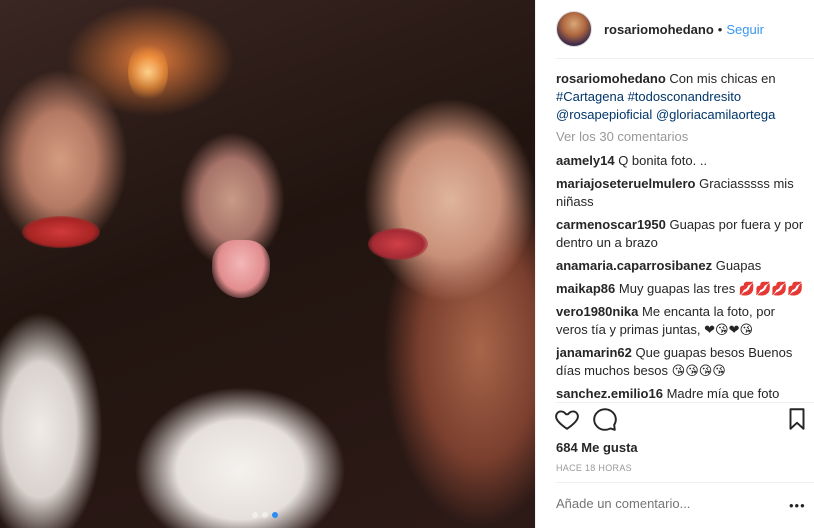 The image size is (814, 528). What do you see at coordinates (597, 447) in the screenshot?
I see `like-count: 684 Me gusta` at bounding box center [597, 447].